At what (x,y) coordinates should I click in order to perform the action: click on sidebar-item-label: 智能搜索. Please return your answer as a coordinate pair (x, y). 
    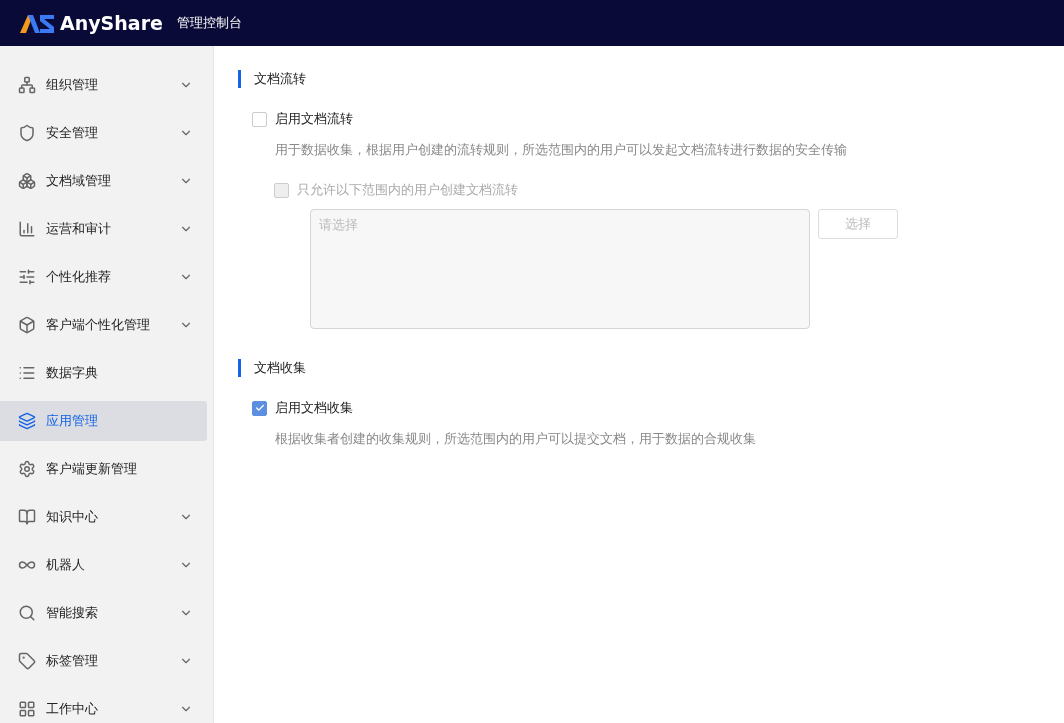
    Looking at the image, I should click on (72, 613).